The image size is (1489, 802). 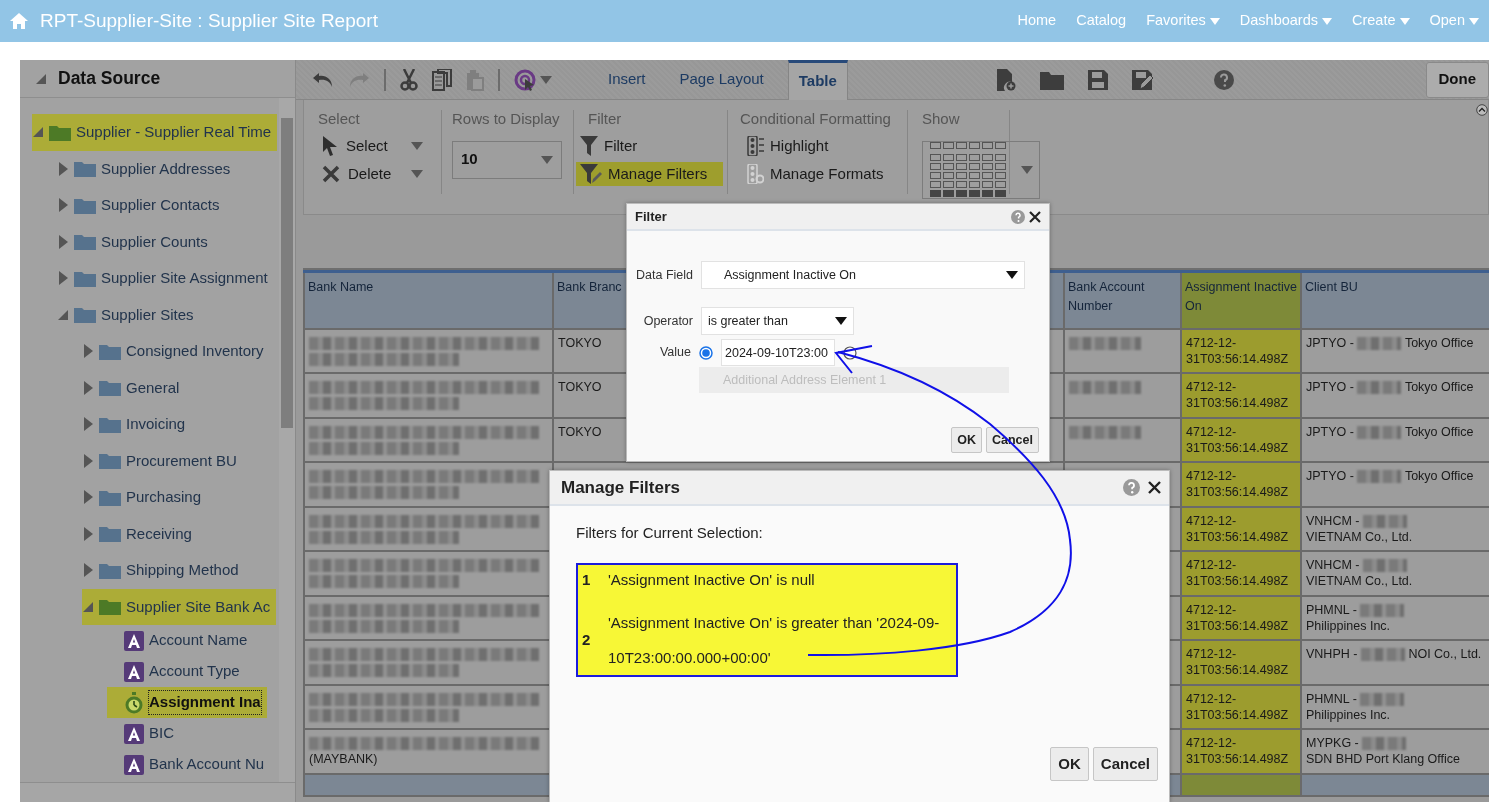 I want to click on done-button: Done, so click(x=1457, y=79).